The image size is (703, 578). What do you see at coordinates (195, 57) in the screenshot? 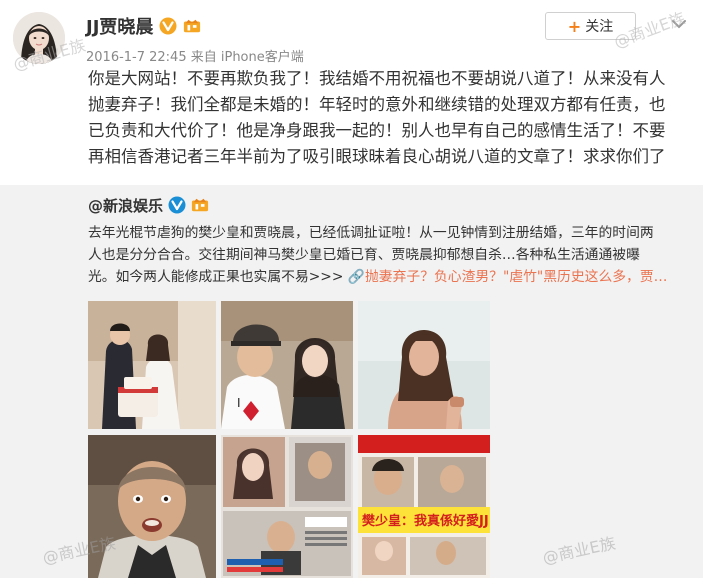
I see `post-meta: 2016-1-7 22:45 来自 iPhone客户端` at bounding box center [195, 57].